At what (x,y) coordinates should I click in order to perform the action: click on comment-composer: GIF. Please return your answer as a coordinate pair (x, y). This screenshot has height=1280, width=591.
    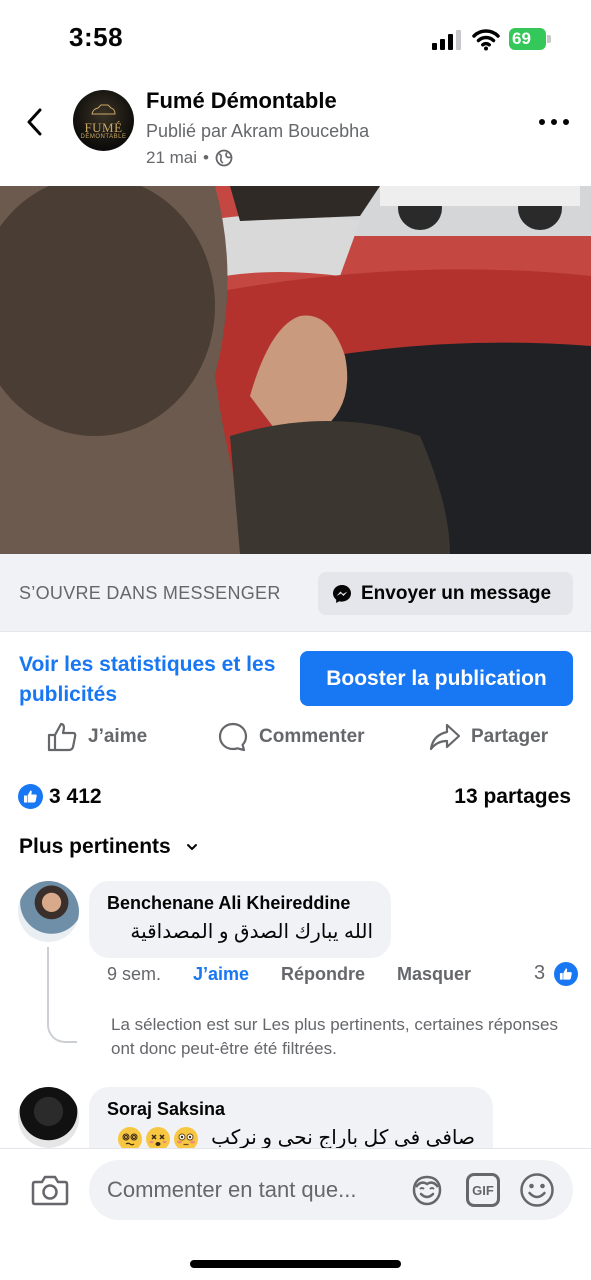
    Looking at the image, I should click on (295, 1214).